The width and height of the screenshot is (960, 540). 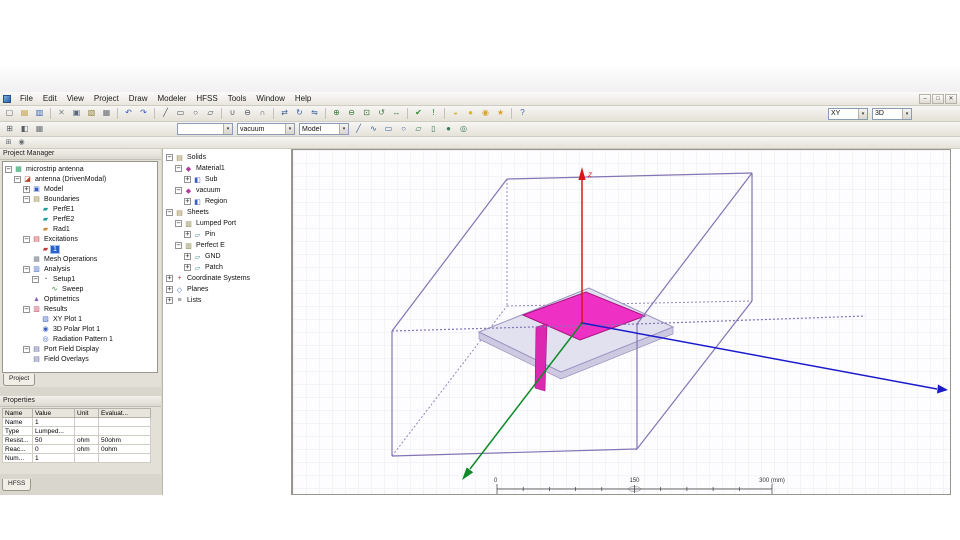 What do you see at coordinates (17, 485) in the screenshot?
I see `hfss-tab: HFSS` at bounding box center [17, 485].